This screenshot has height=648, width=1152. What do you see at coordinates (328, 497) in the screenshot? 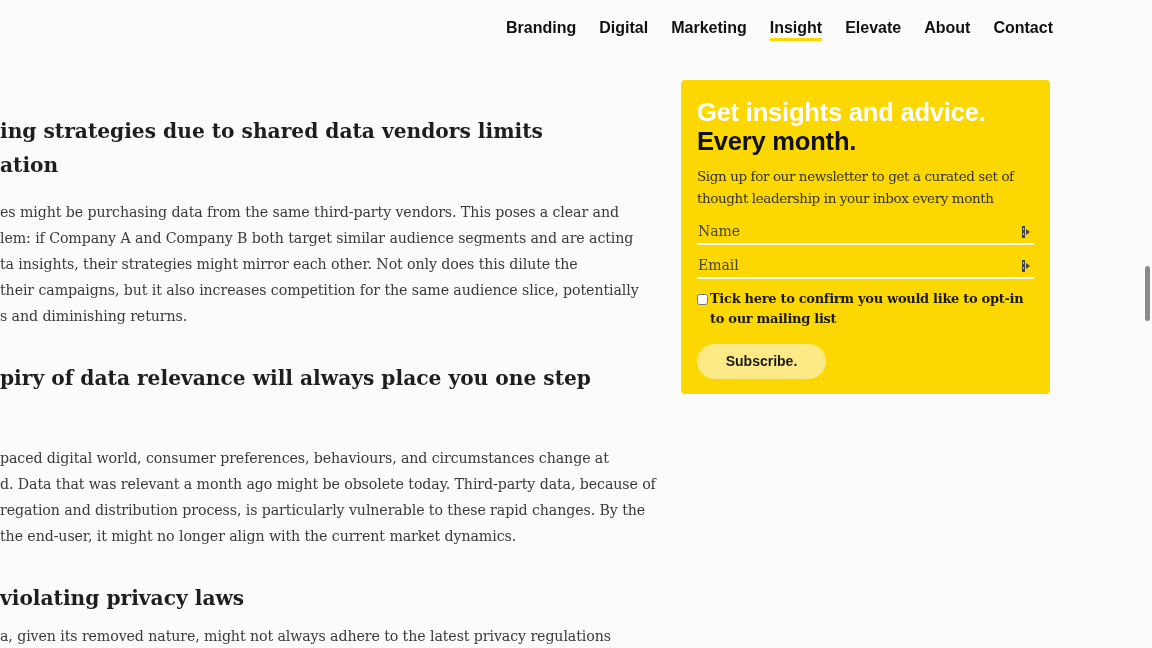
I see `article-paragraph: paced digital world, consumer preferences, behaviours, and circumstances change at d. Data that was relevant a month ago might be obsolete today. Third-party data, because of regation and distribution process, is particularly vulnerable to these rapid changes. By the the end-user, it might no longer align with the current market dynamics.` at bounding box center [328, 497].